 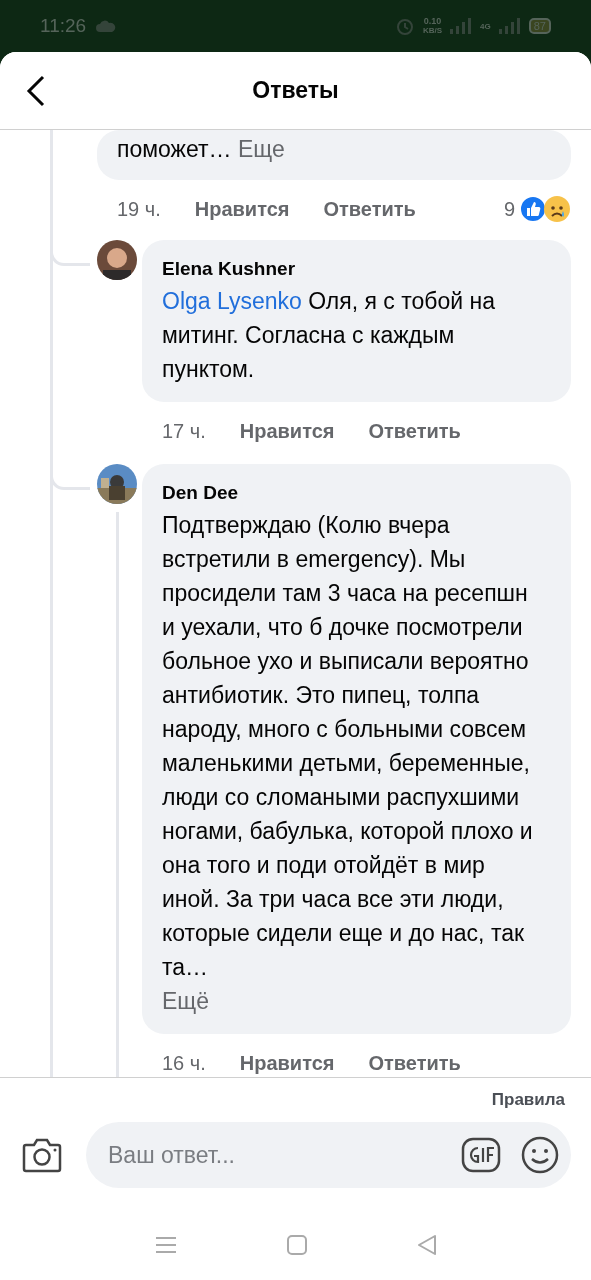 What do you see at coordinates (184, 431) in the screenshot?
I see `comment-time: 17 ч.` at bounding box center [184, 431].